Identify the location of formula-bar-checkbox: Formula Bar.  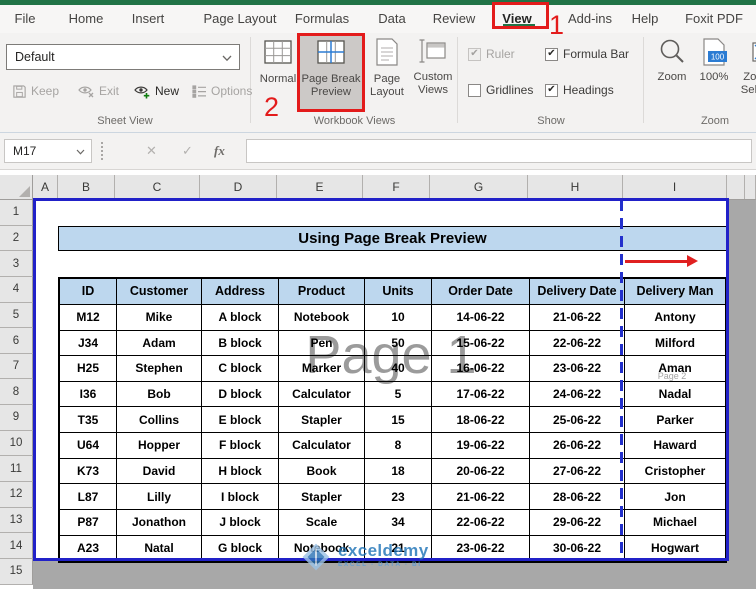
(587, 54).